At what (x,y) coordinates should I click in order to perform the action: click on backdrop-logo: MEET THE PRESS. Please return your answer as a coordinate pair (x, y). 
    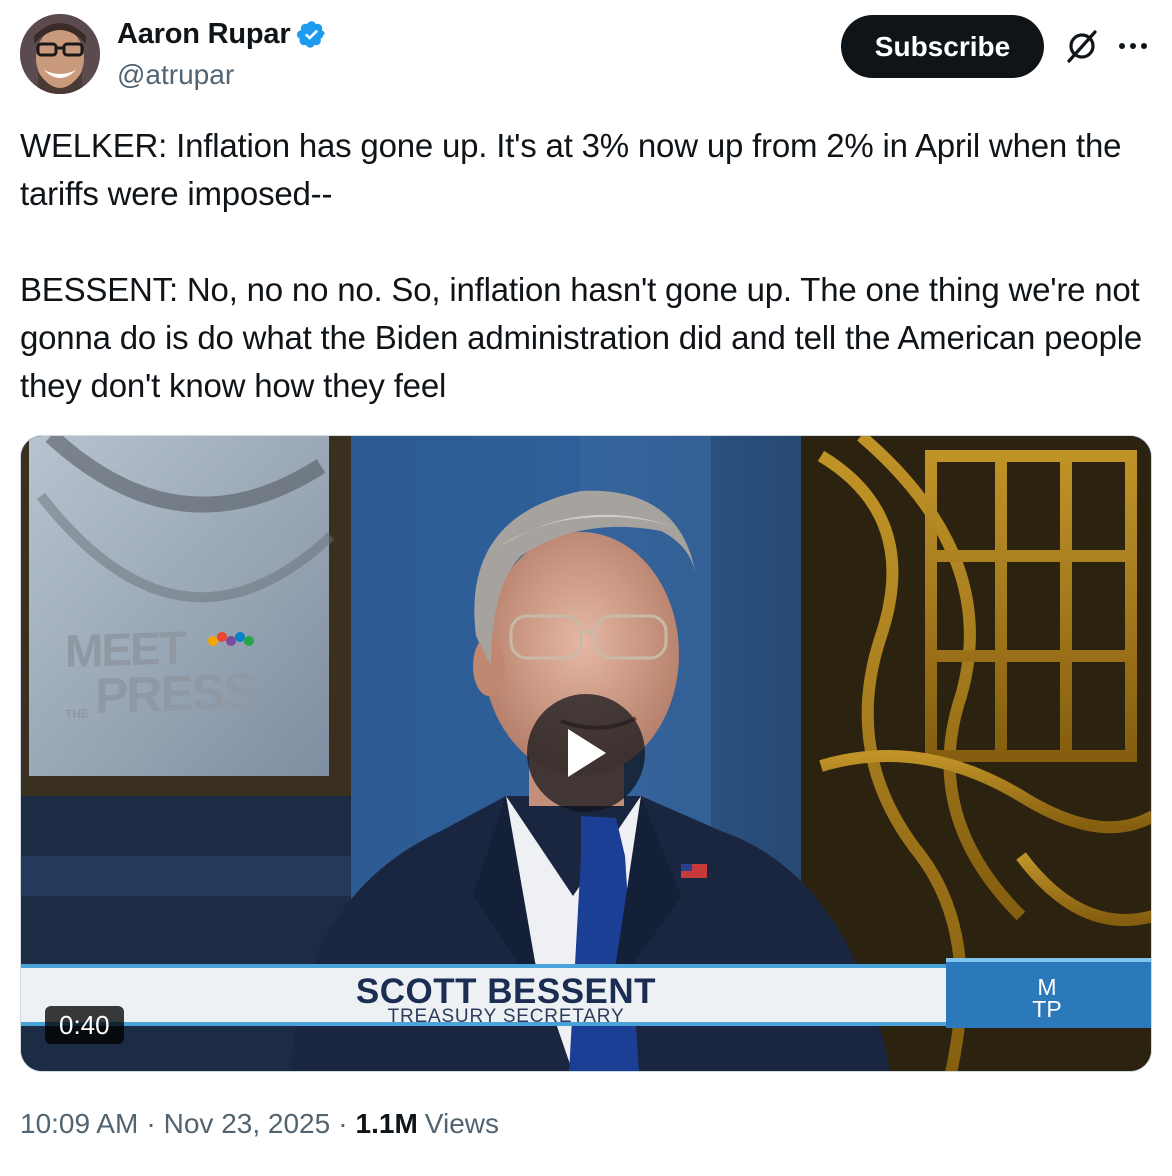
    Looking at the image, I should click on (160, 673).